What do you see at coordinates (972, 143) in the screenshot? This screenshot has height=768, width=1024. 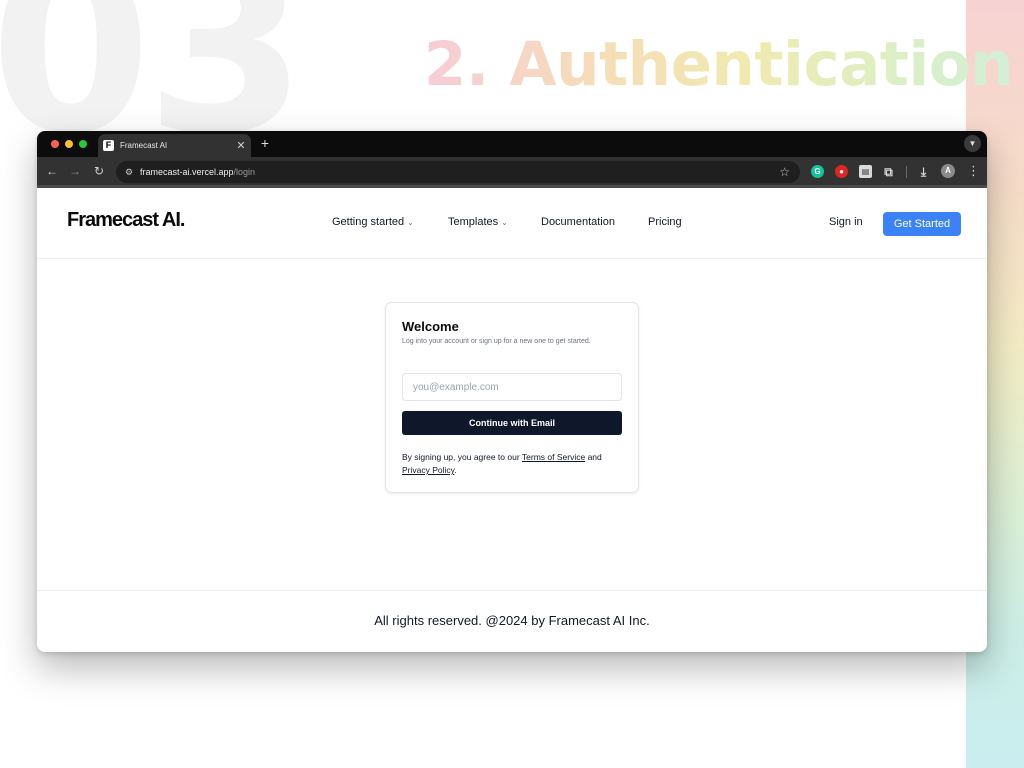 I see `chevron-down-icon: ▼` at bounding box center [972, 143].